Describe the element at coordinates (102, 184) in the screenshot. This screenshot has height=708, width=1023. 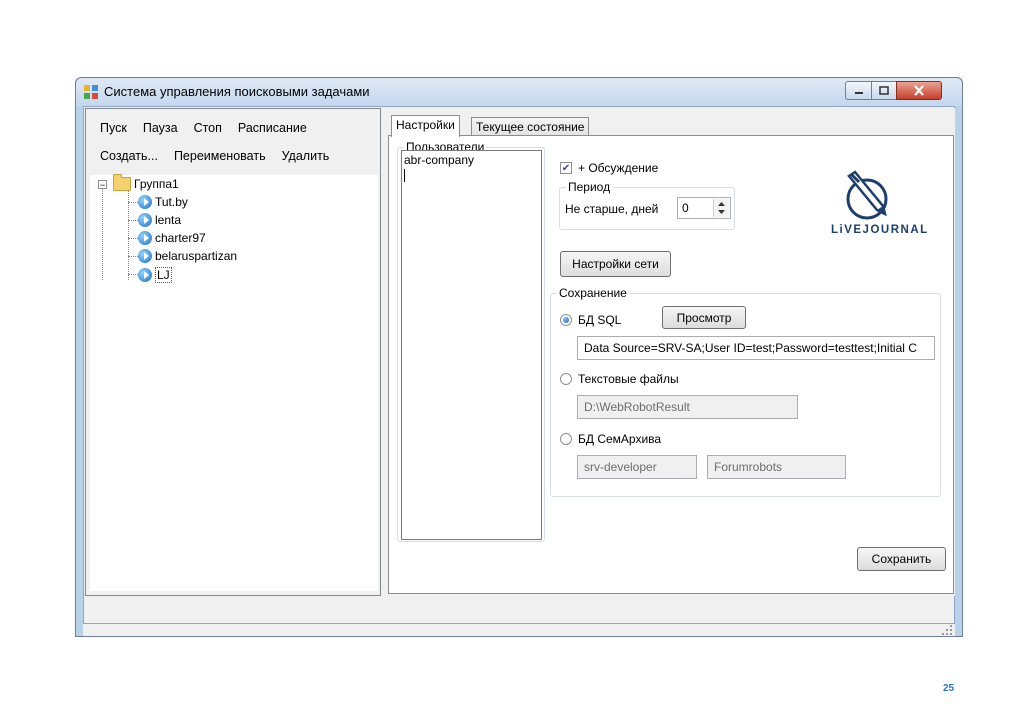
I see `collapse-icon: −` at that location.